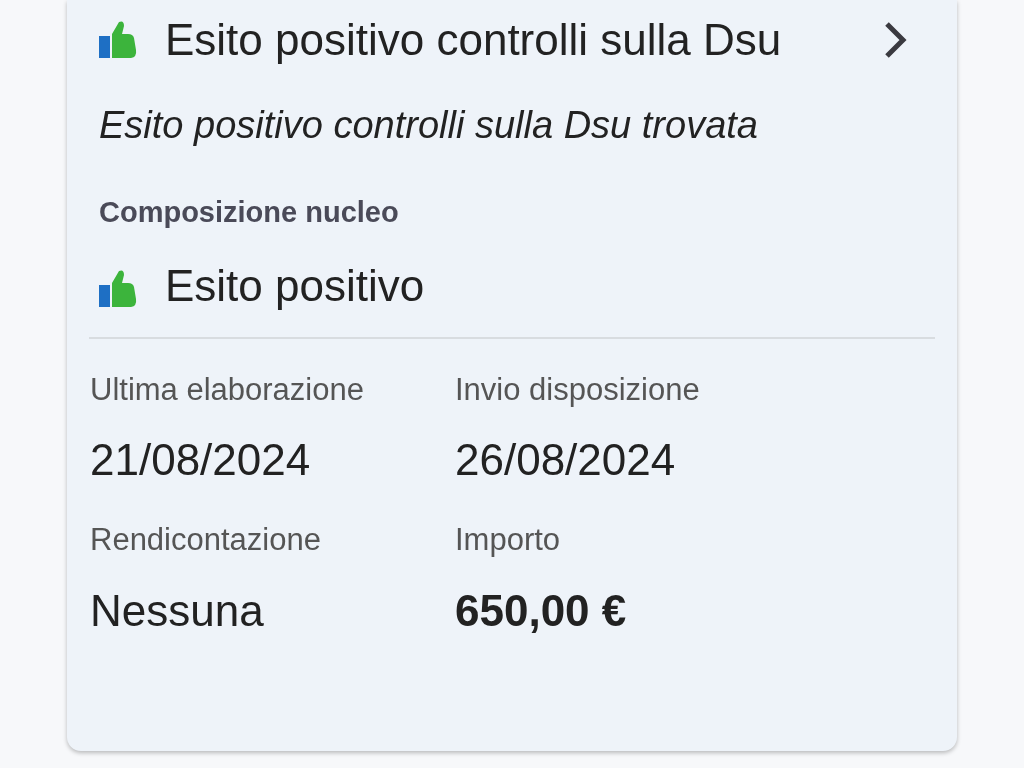 The image size is (1024, 768). What do you see at coordinates (177, 610) in the screenshot?
I see `field-value: Nessuna` at bounding box center [177, 610].